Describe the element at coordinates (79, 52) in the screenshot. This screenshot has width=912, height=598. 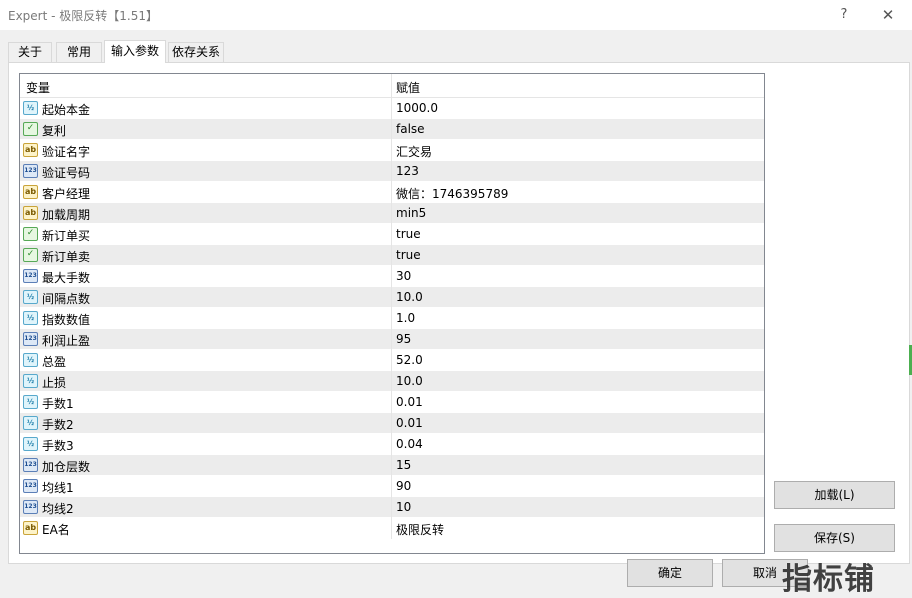
I see `tab-common: 常用` at that location.